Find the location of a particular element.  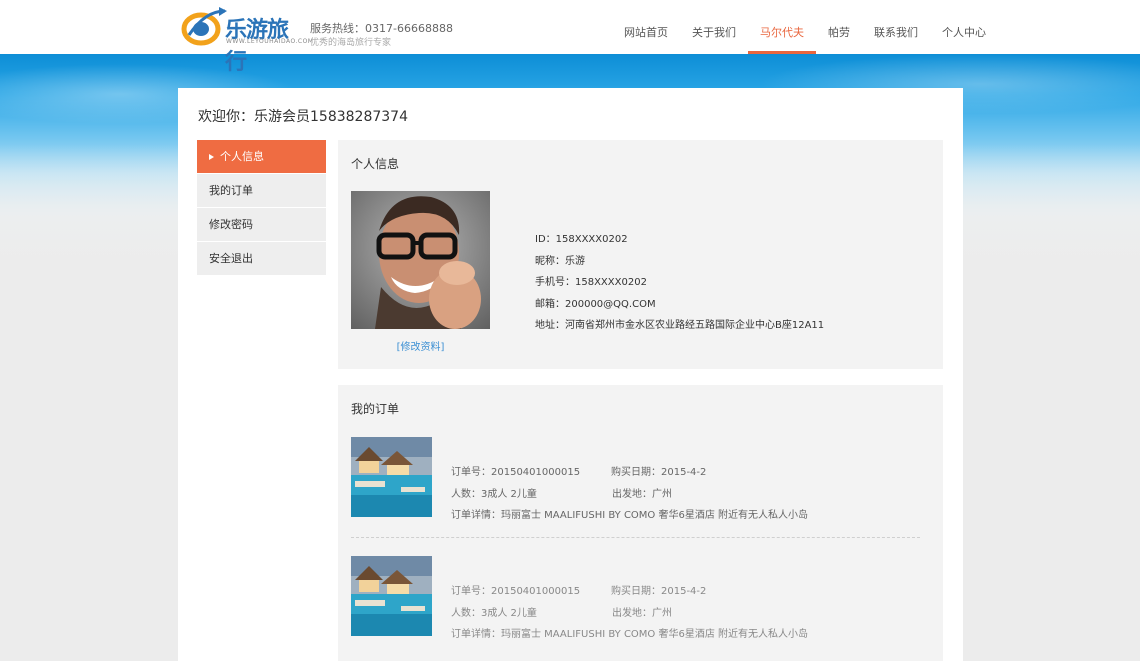

nav-item-palau: 帕劳 is located at coordinates (839, 27).